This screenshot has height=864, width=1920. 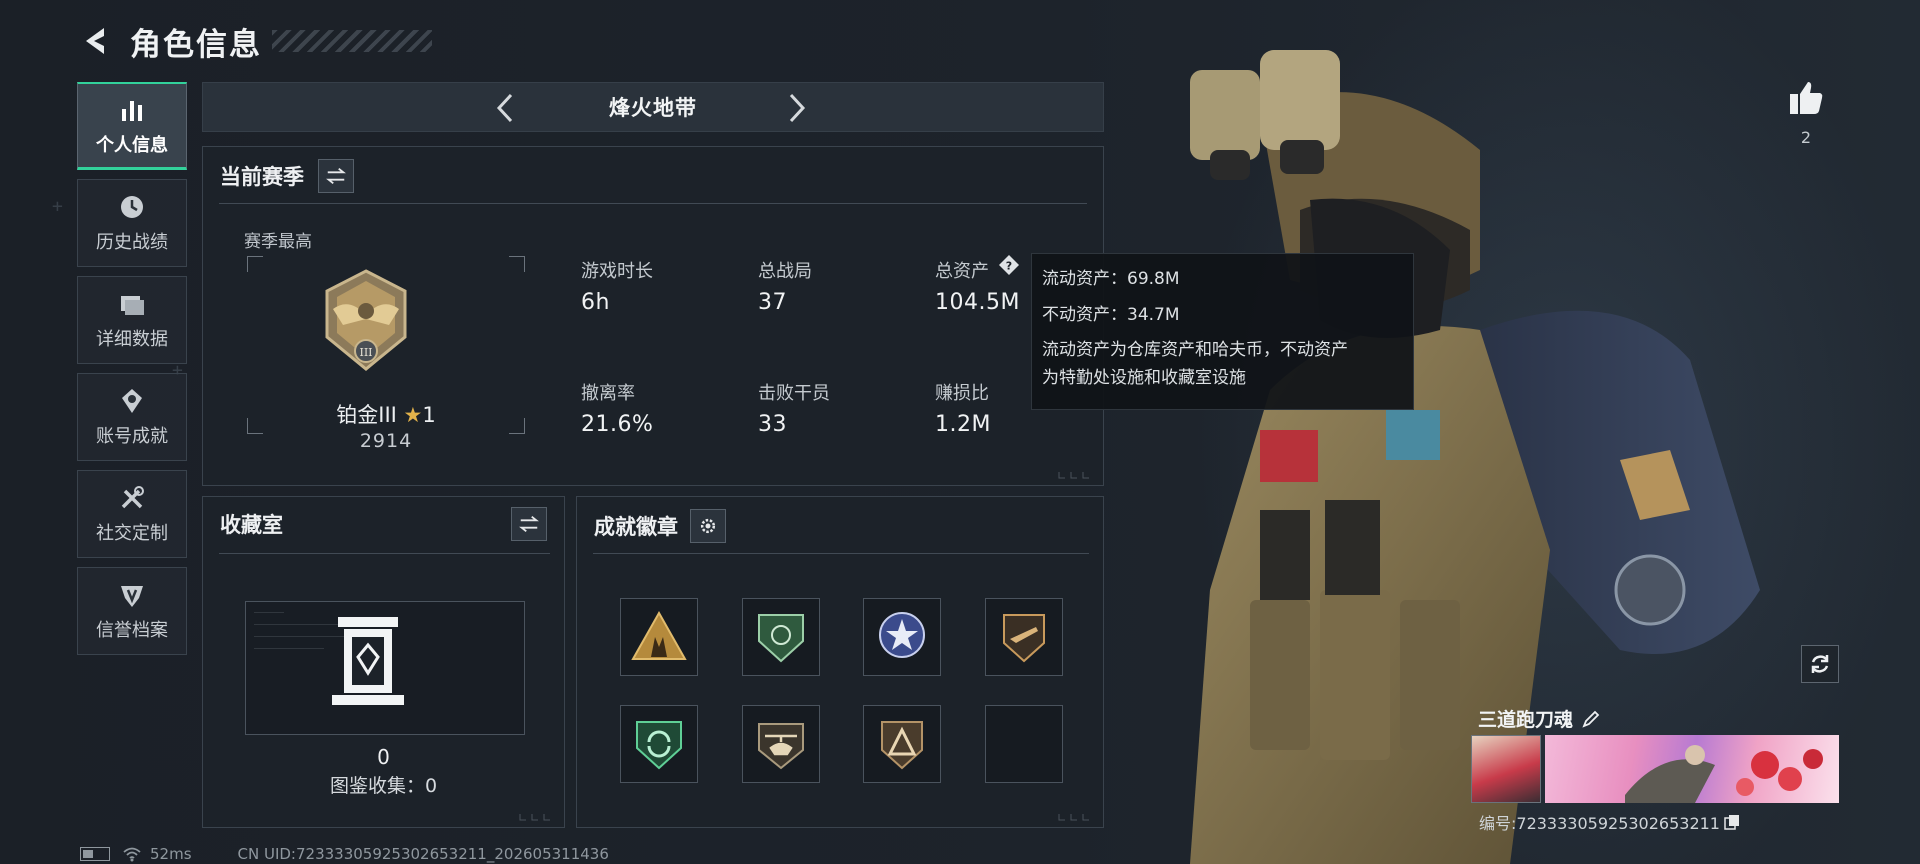 What do you see at coordinates (132, 417) in the screenshot?
I see `sidebar-item-achievements: 账号成就` at bounding box center [132, 417].